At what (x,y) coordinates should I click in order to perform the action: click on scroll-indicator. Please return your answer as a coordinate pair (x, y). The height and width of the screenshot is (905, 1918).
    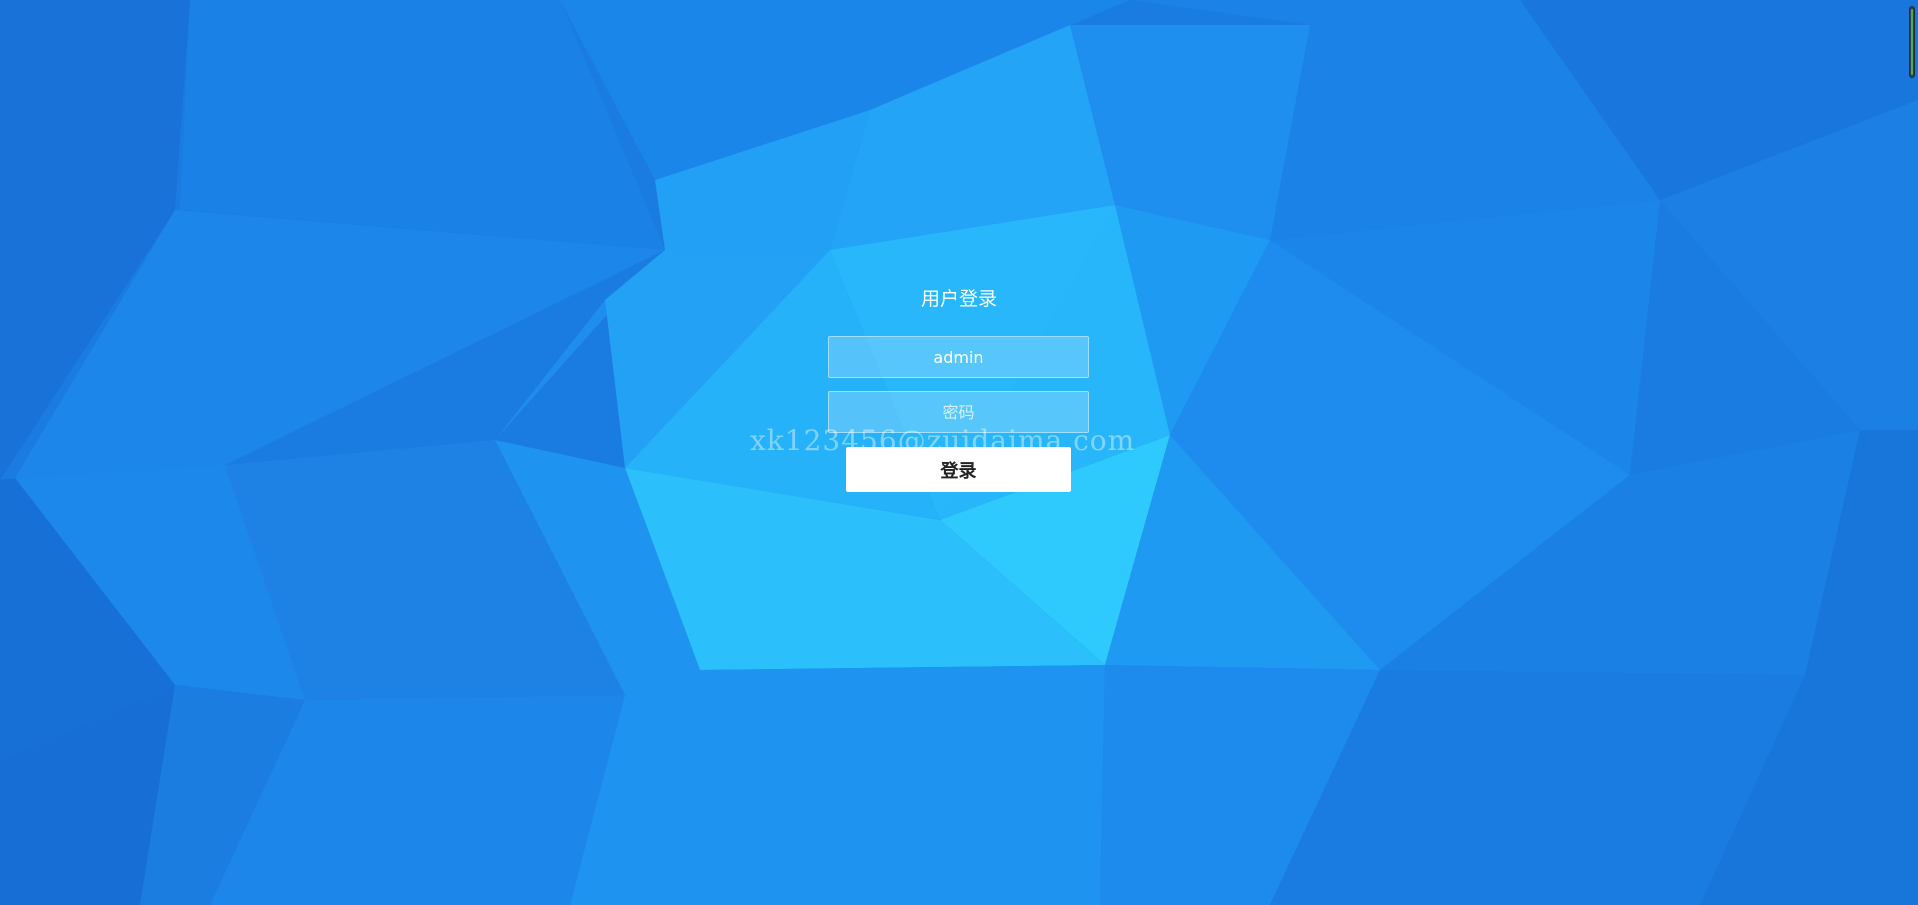
    Looking at the image, I should click on (1912, 42).